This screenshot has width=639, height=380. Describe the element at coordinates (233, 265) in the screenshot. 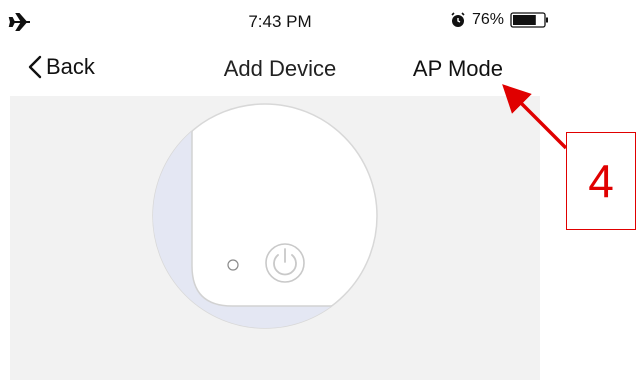

I see `indicator-light-icon` at that location.